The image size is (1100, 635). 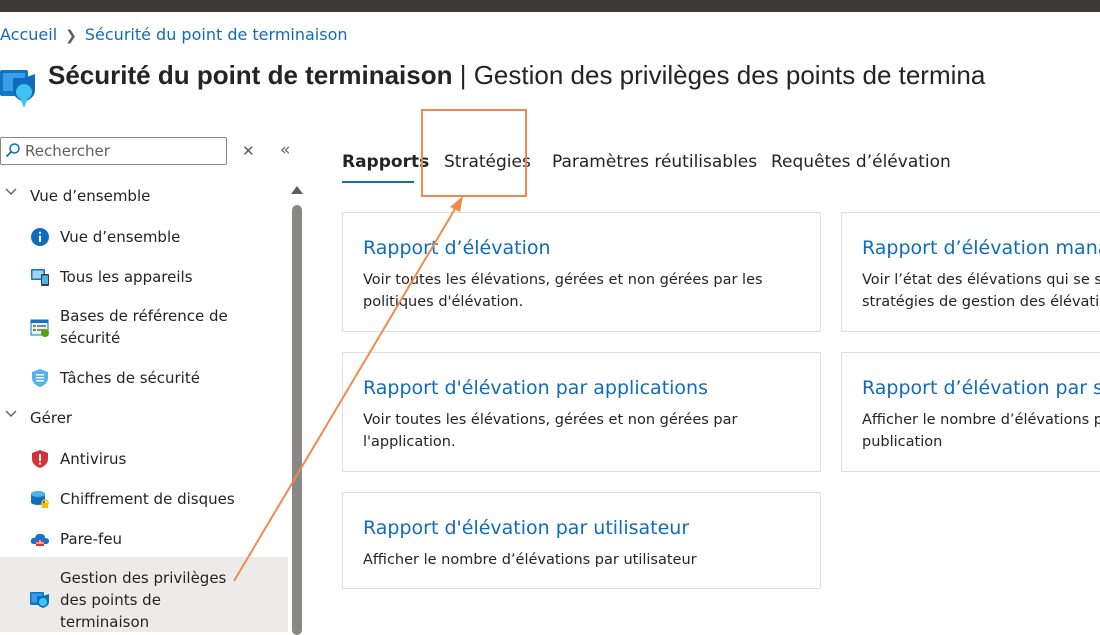 I want to click on report-card-title: Rapport d’élévation par ser, so click(x=981, y=388).